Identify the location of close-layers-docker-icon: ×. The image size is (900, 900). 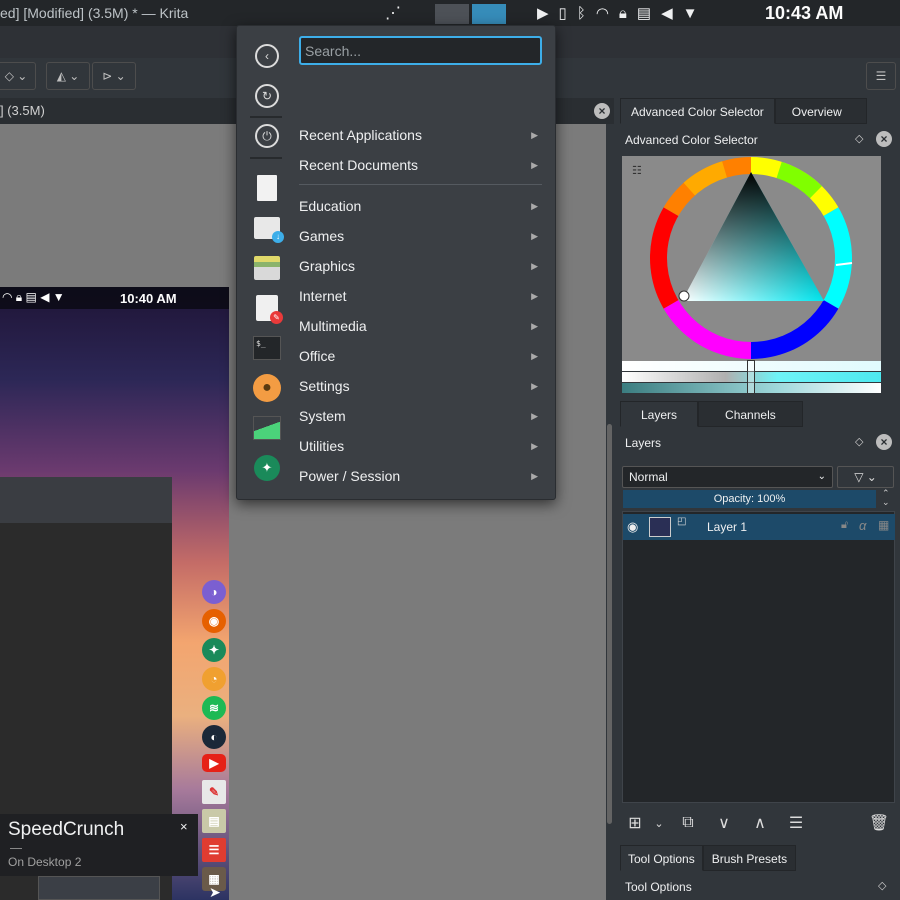
(884, 442).